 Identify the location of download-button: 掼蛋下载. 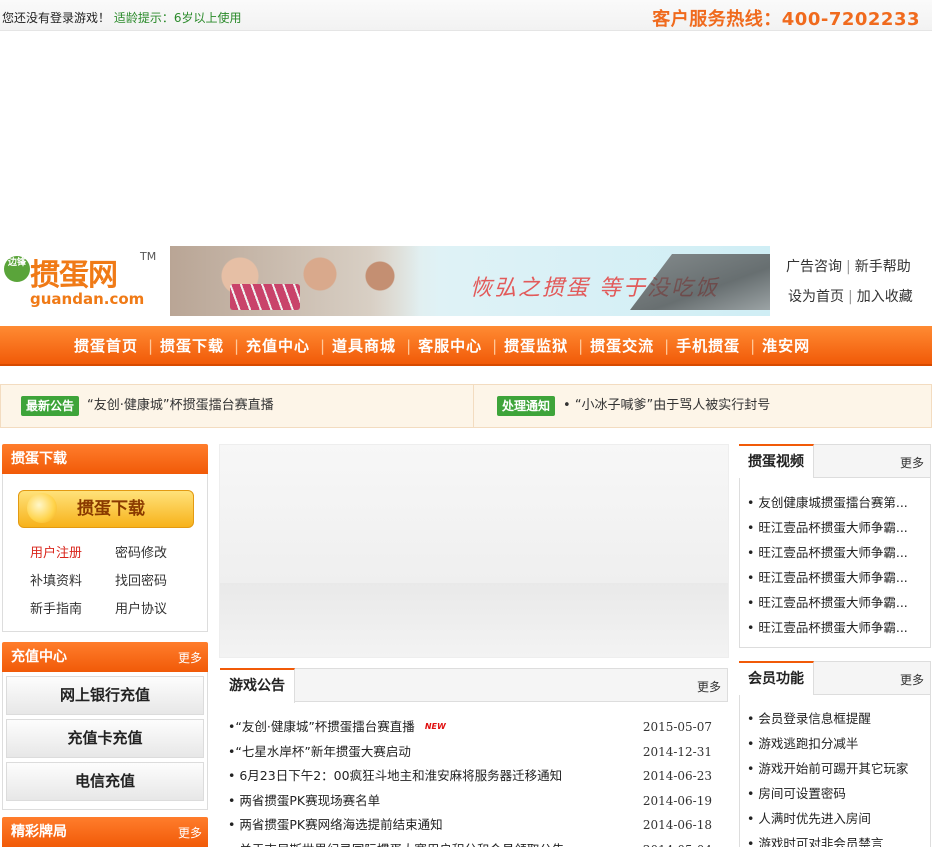
(106, 509).